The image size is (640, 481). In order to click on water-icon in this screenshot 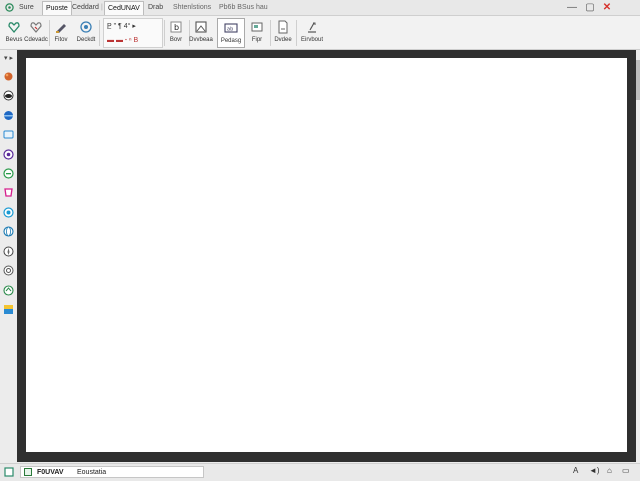, I will do `click(8, 212)`.